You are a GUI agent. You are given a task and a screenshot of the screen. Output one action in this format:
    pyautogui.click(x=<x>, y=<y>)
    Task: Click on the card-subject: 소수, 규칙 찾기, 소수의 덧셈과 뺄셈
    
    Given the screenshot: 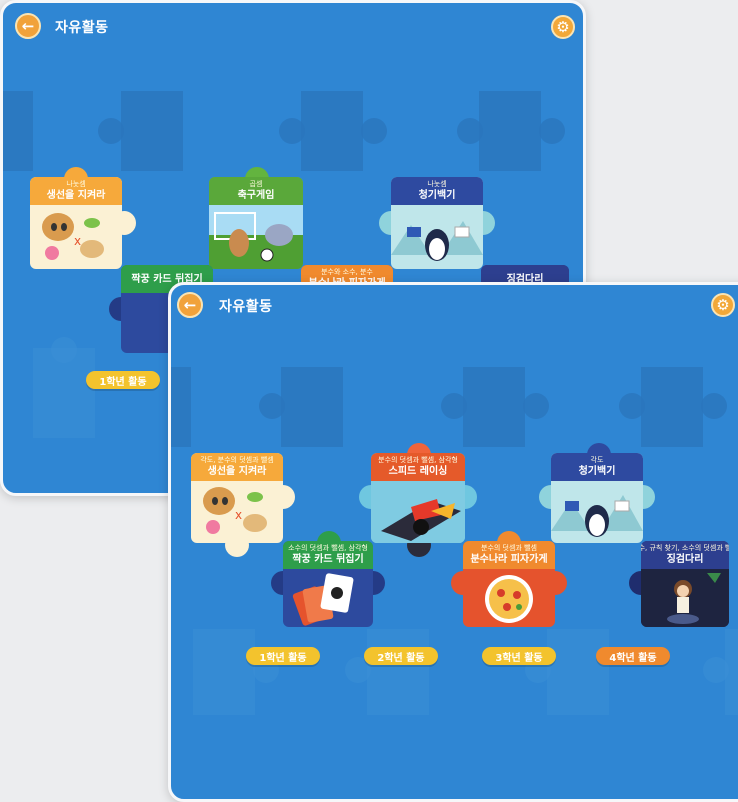 What is the action you would take?
    pyautogui.click(x=685, y=548)
    